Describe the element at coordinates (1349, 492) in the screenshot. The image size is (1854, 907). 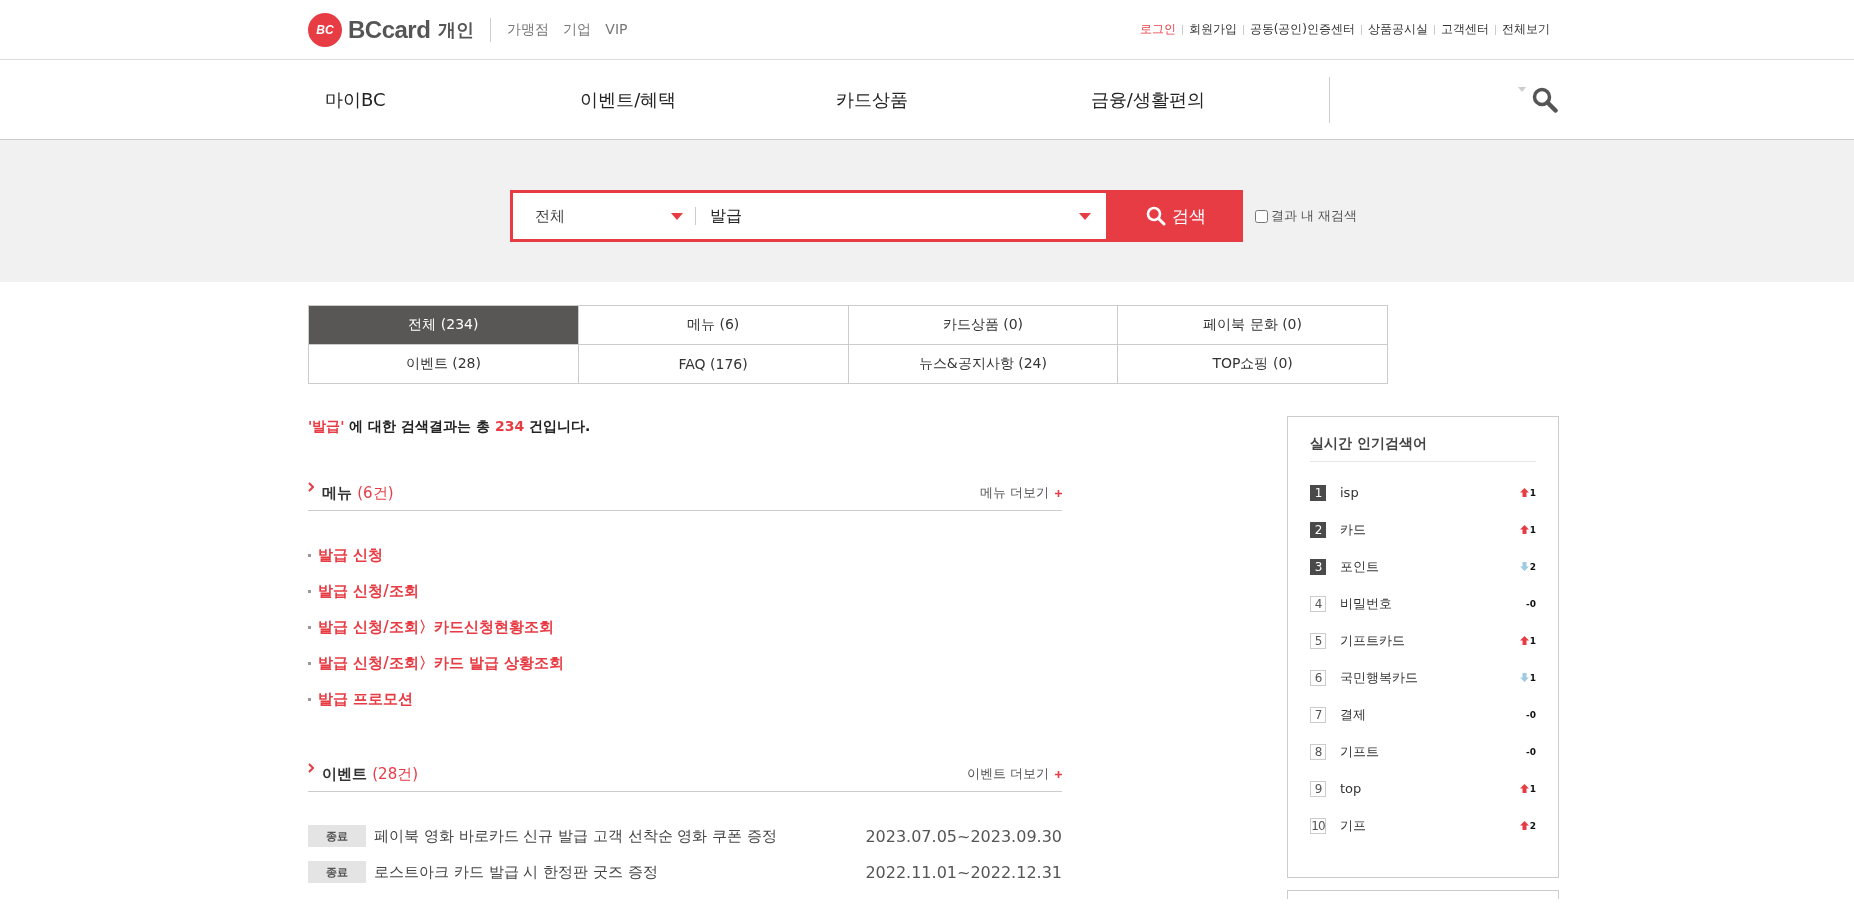
I see `search-term: isp` at that location.